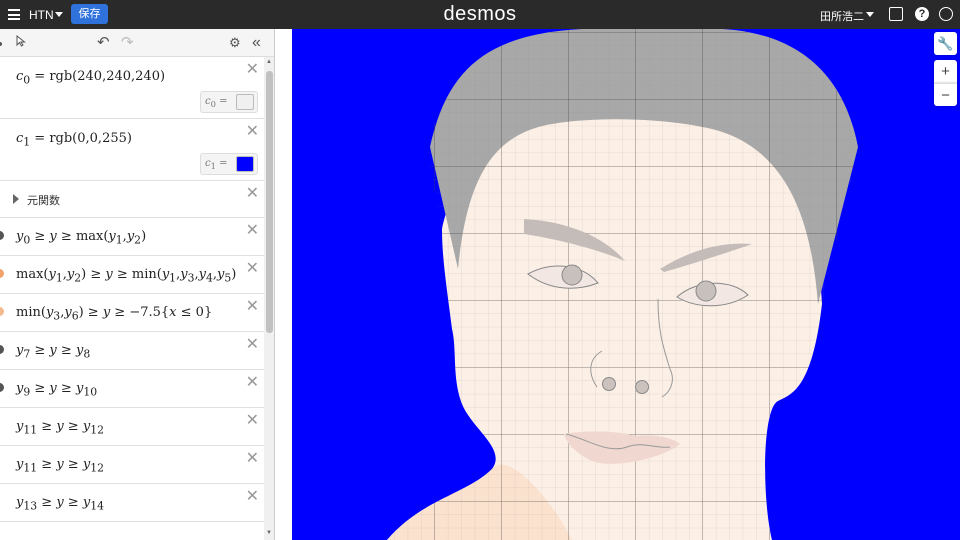 The height and width of the screenshot is (540, 960). What do you see at coordinates (269, 202) in the screenshot?
I see `scrollbar-thumb` at bounding box center [269, 202].